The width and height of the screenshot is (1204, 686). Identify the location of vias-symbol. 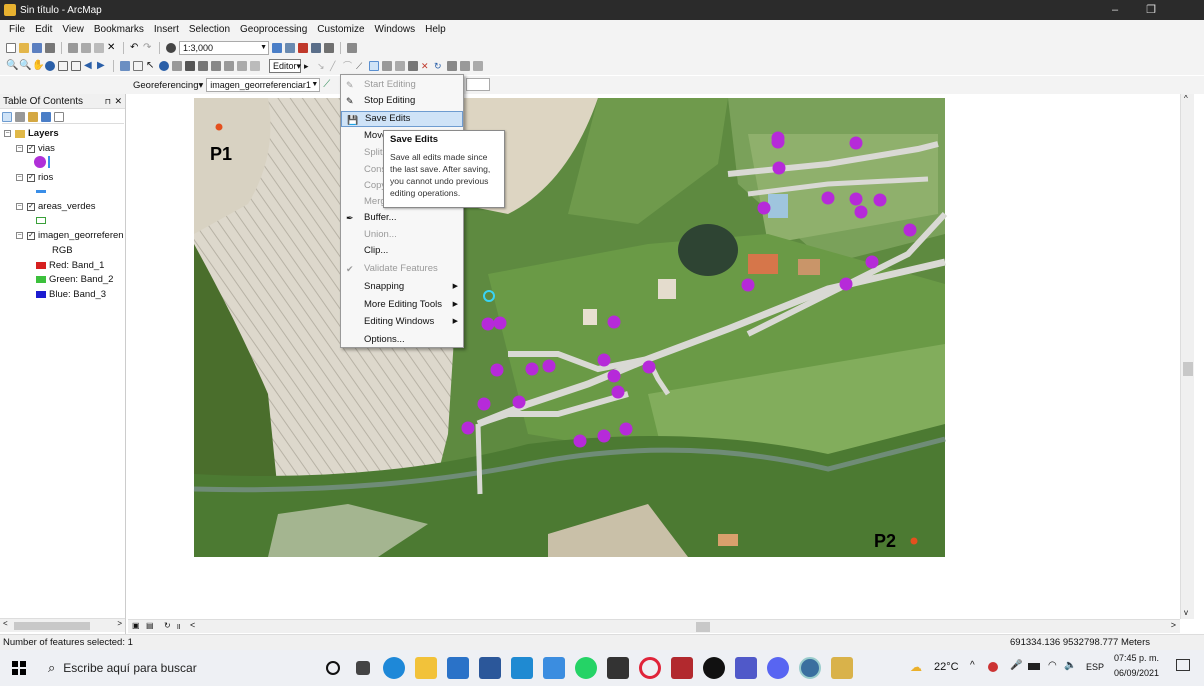
(42, 162).